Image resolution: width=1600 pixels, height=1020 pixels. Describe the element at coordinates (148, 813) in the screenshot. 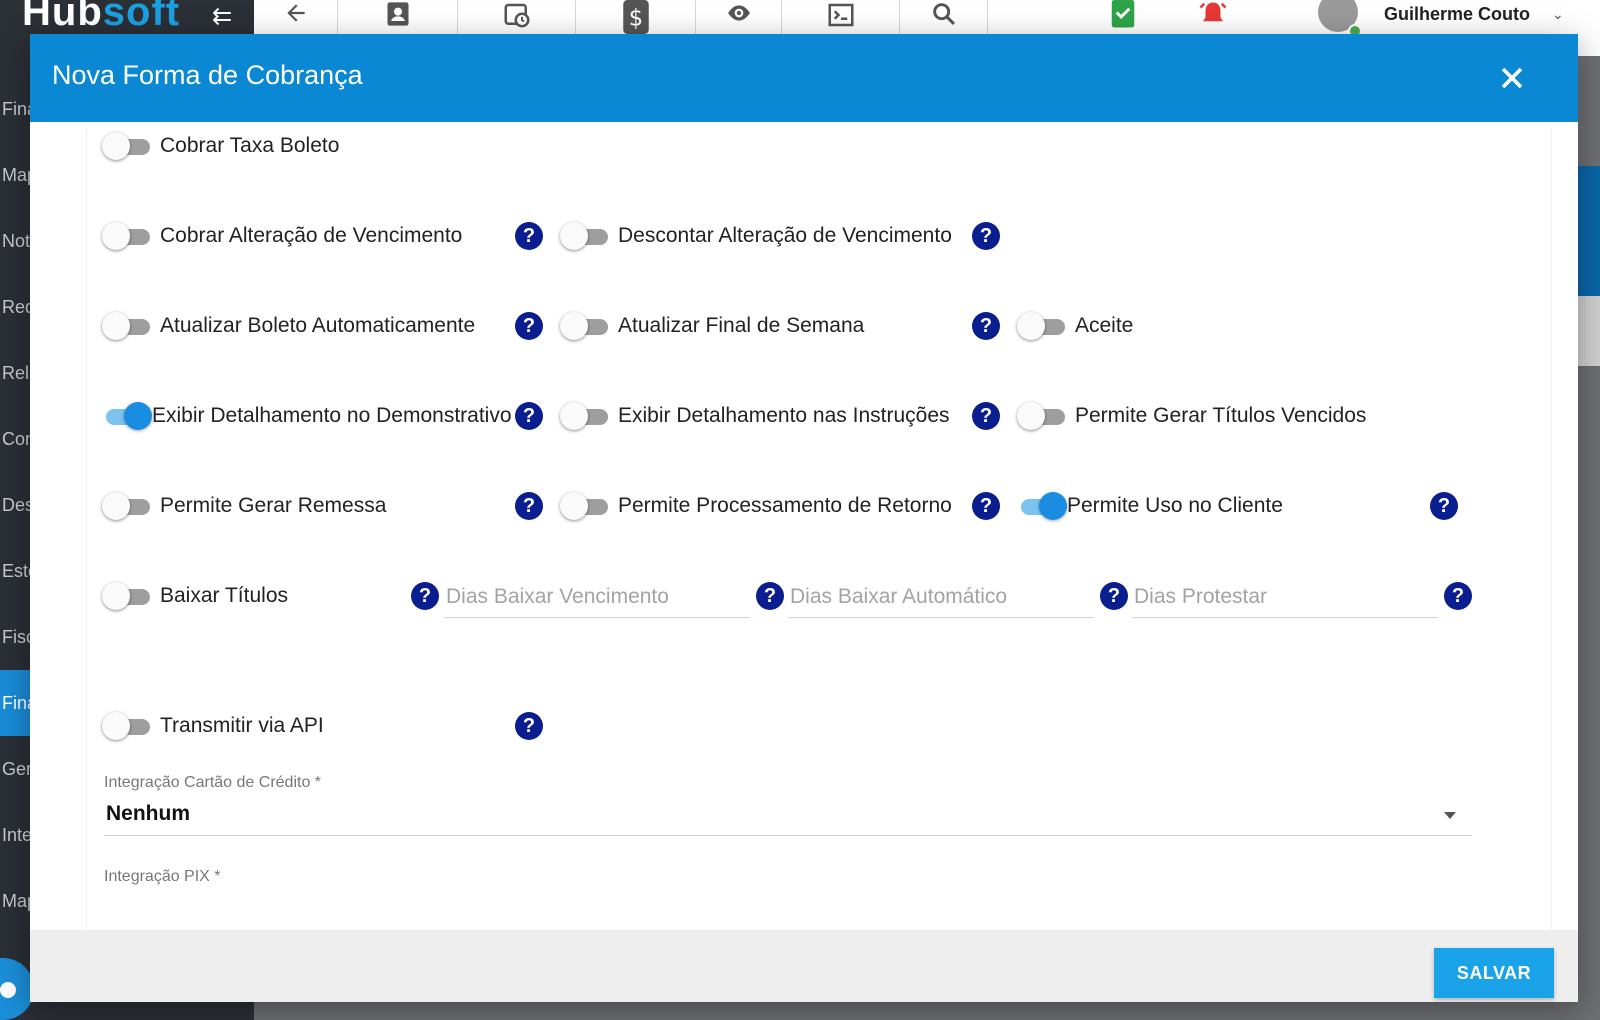

I see `select-value: Nenhum` at that location.